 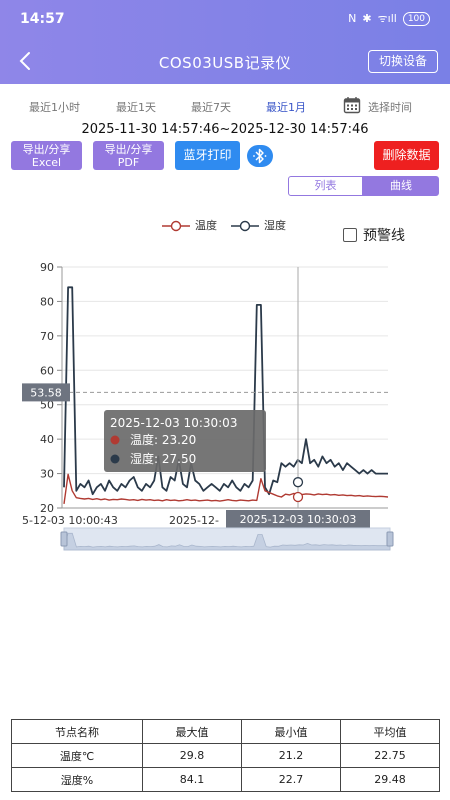 I want to click on bluetooth-icon, so click(x=260, y=156).